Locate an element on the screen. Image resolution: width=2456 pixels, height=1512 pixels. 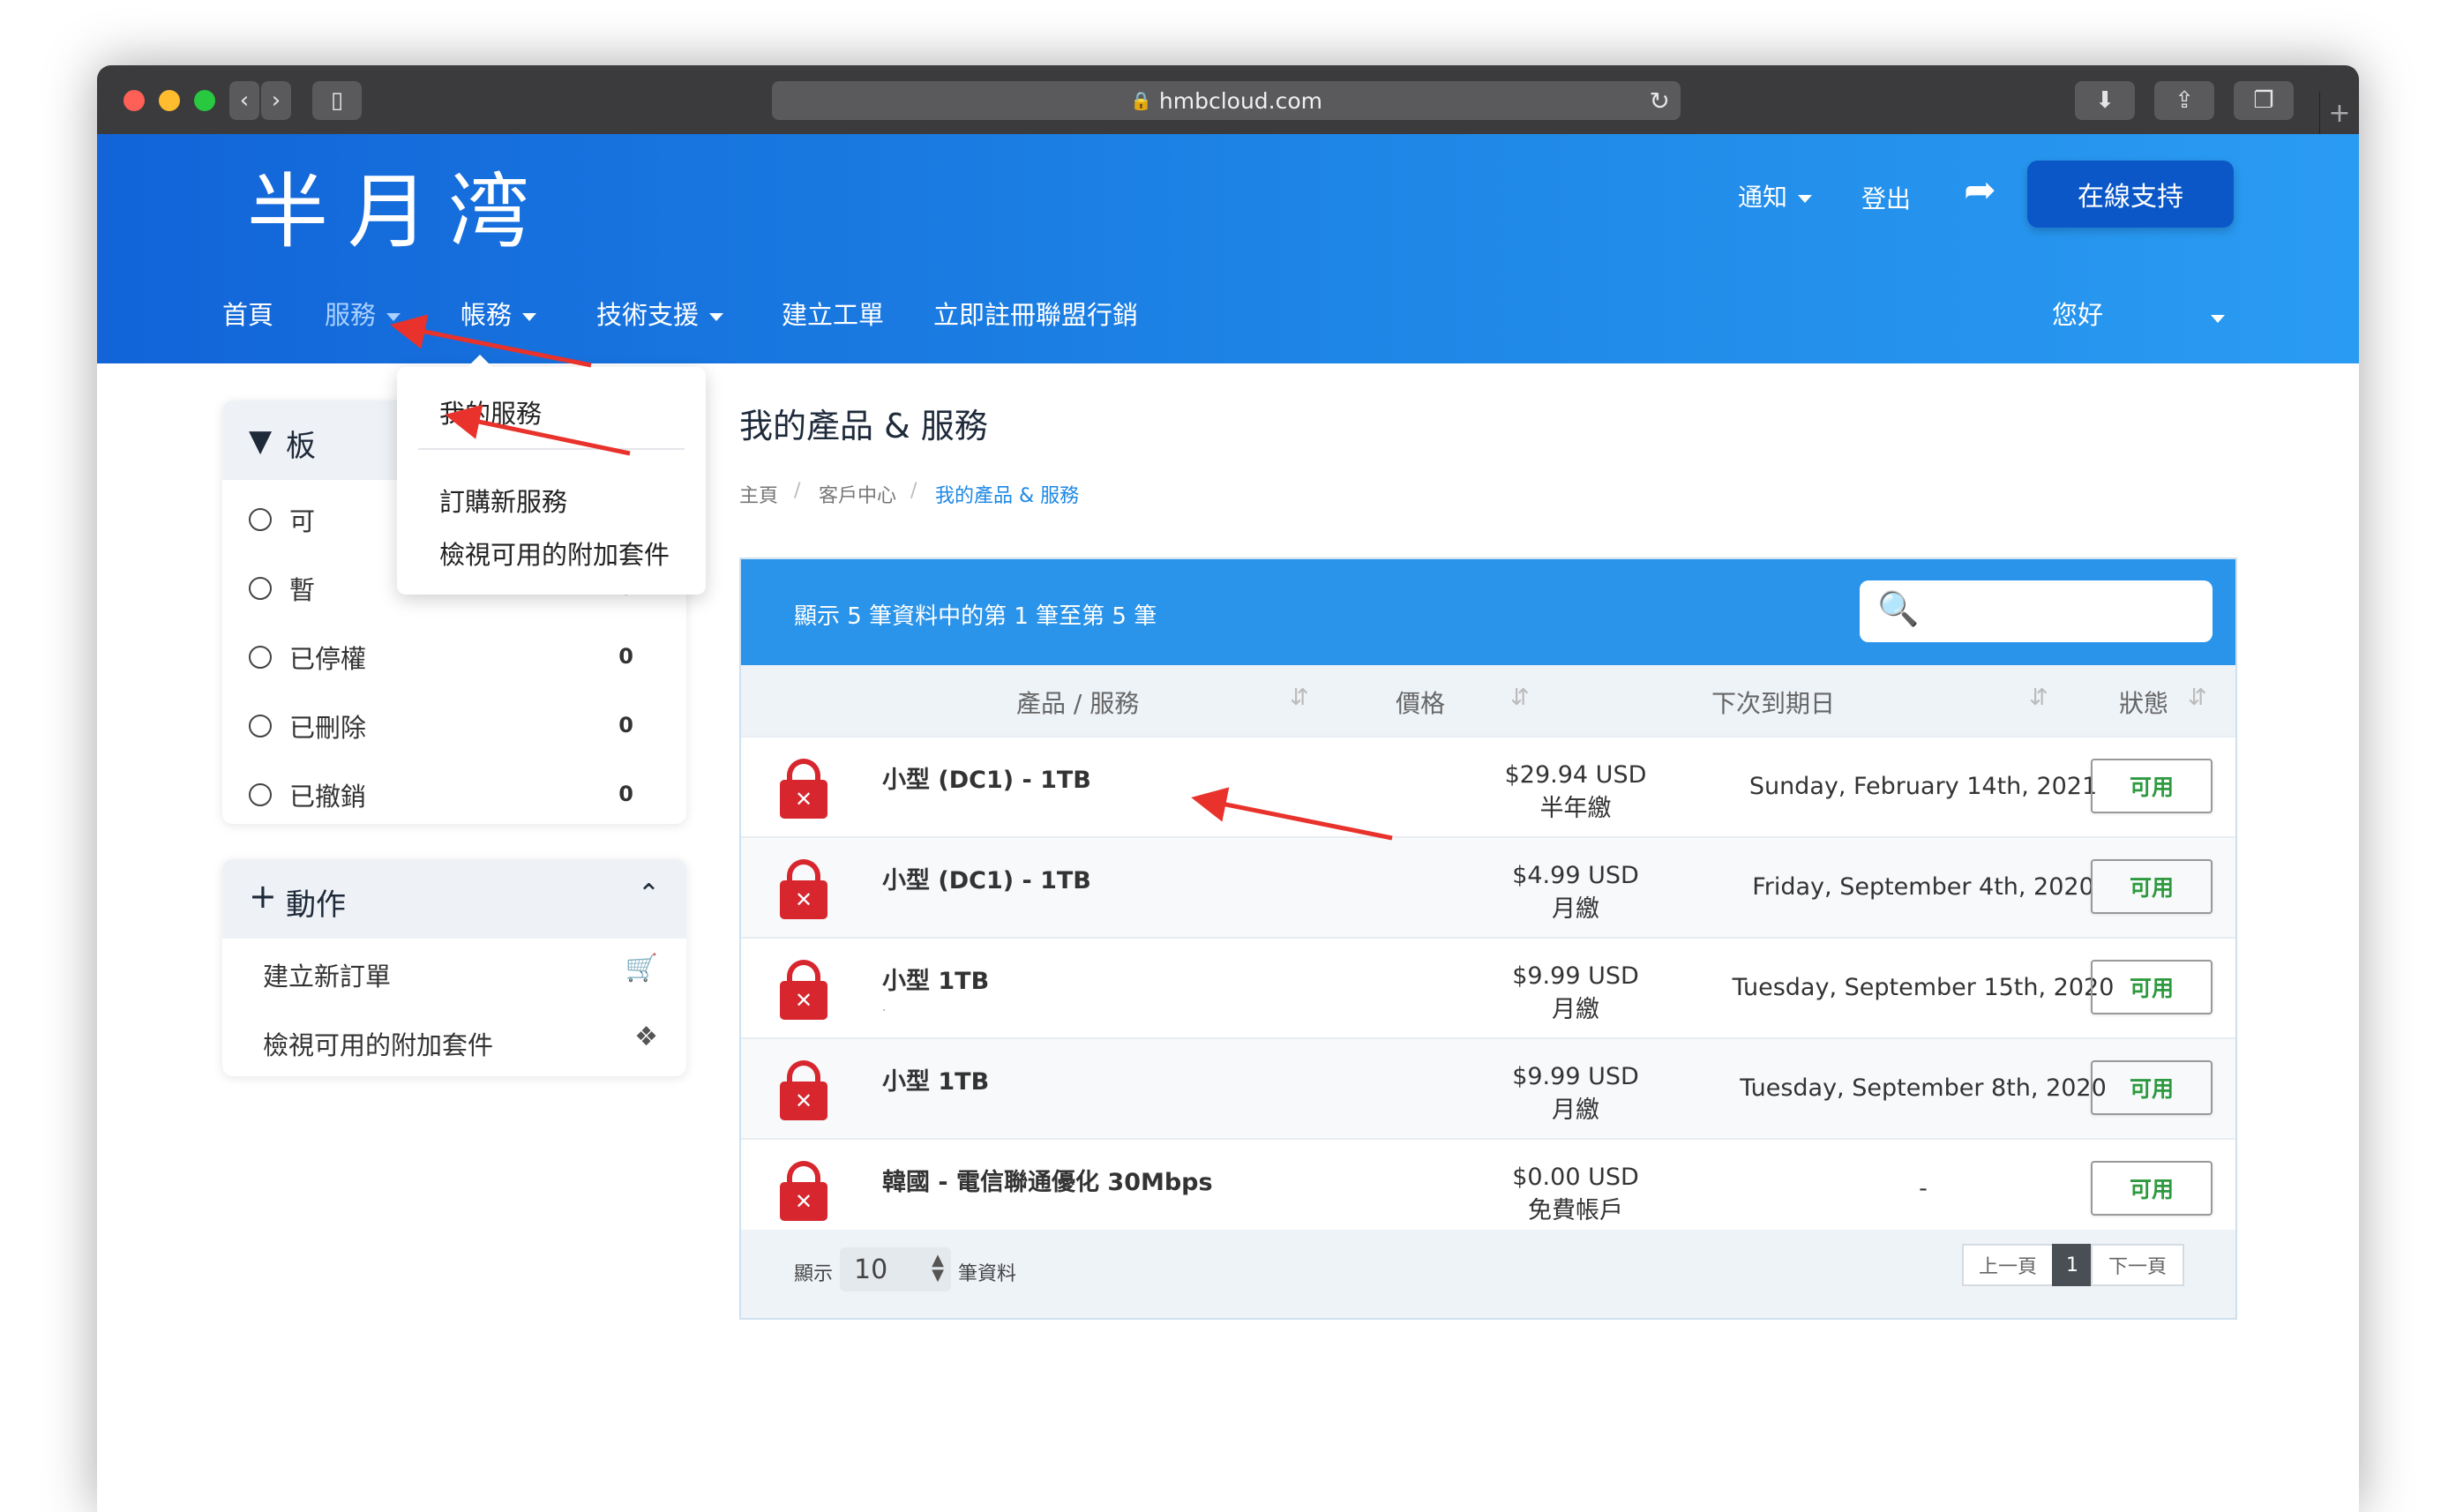
actions-panel-title: 動作 is located at coordinates (316, 905).